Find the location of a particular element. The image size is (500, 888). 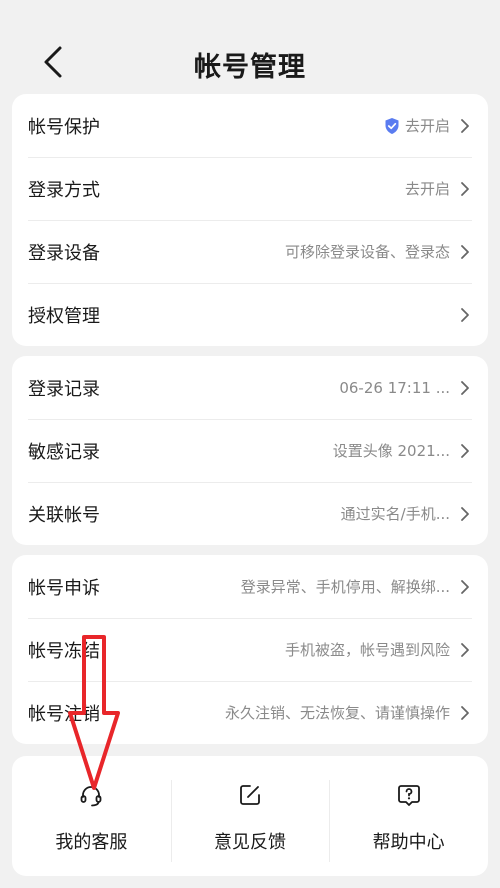

header: 帐号管理 is located at coordinates (250, 50).